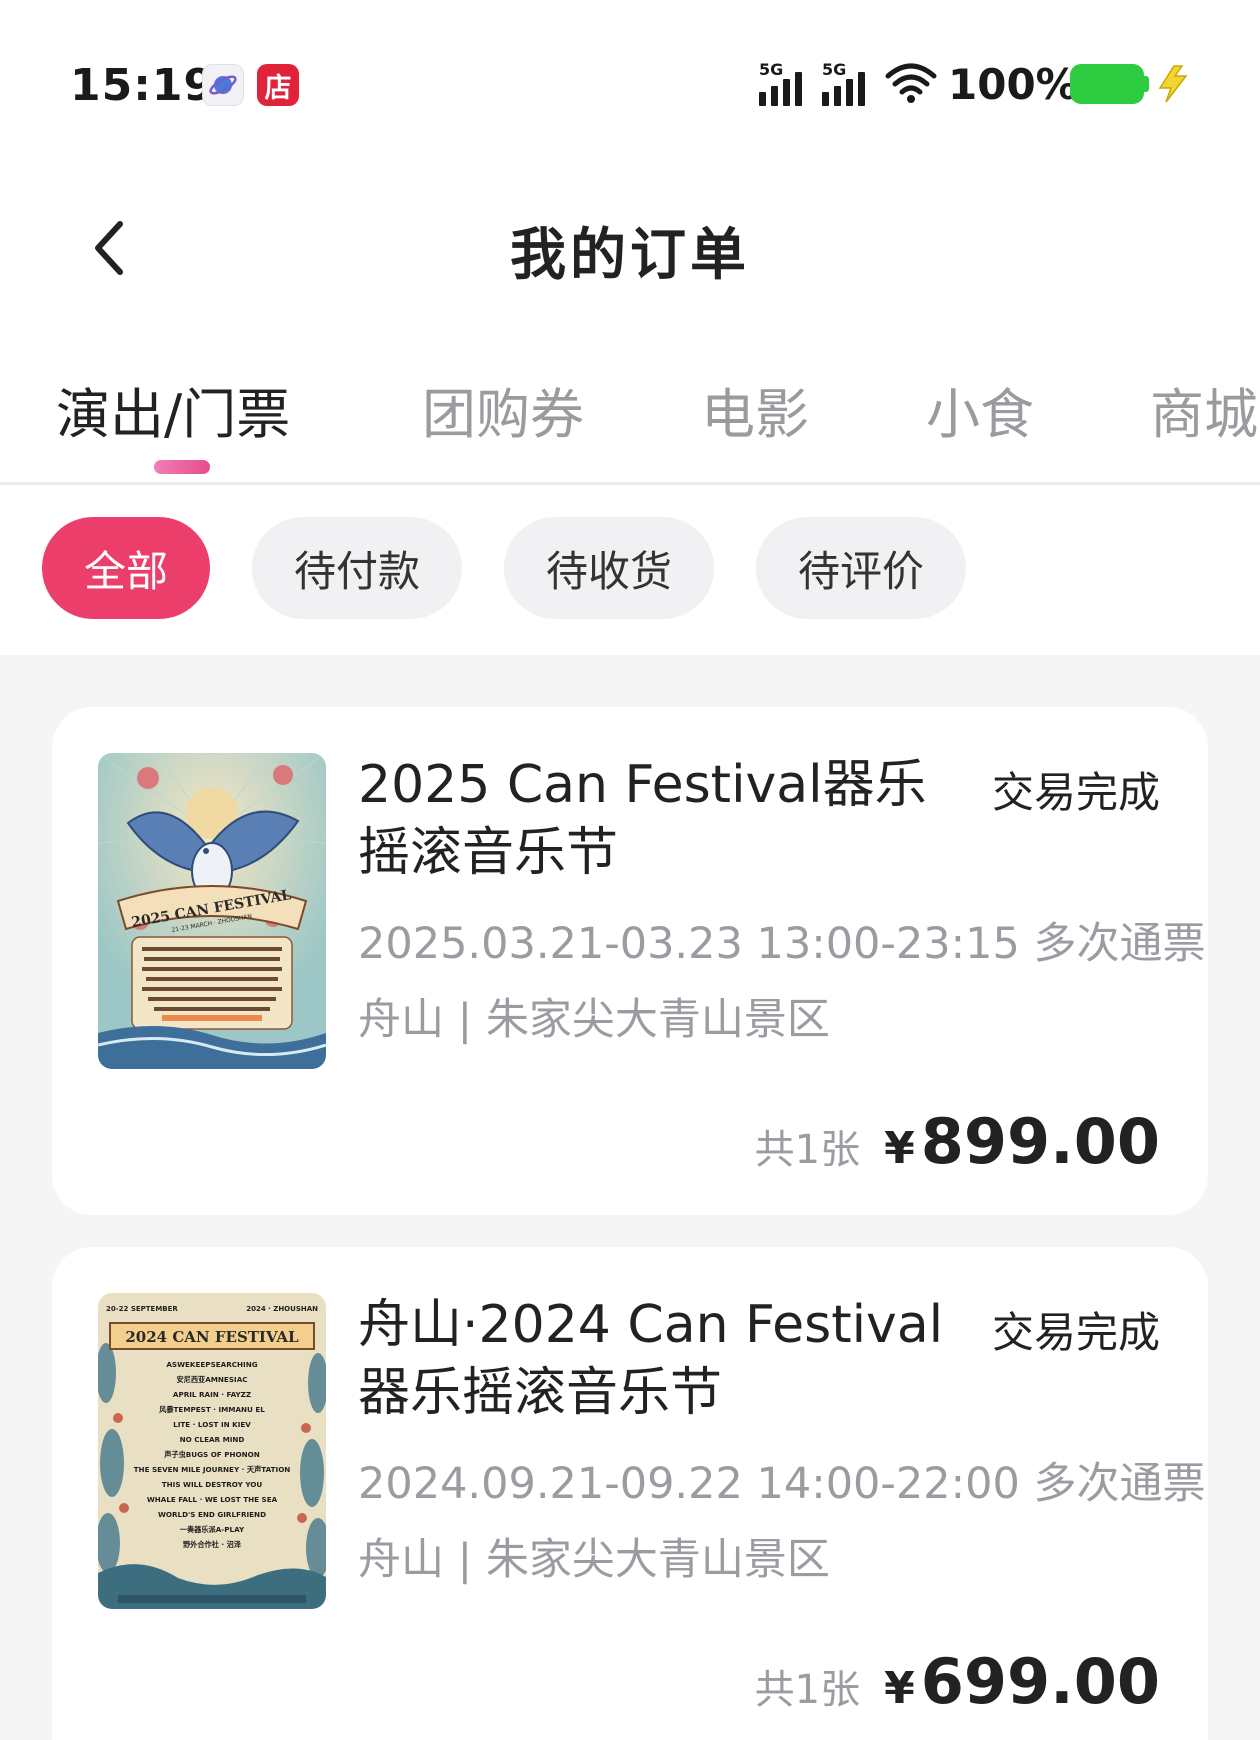 The height and width of the screenshot is (1740, 1260). Describe the element at coordinates (223, 85) in the screenshot. I see `planet-app-icon` at that location.